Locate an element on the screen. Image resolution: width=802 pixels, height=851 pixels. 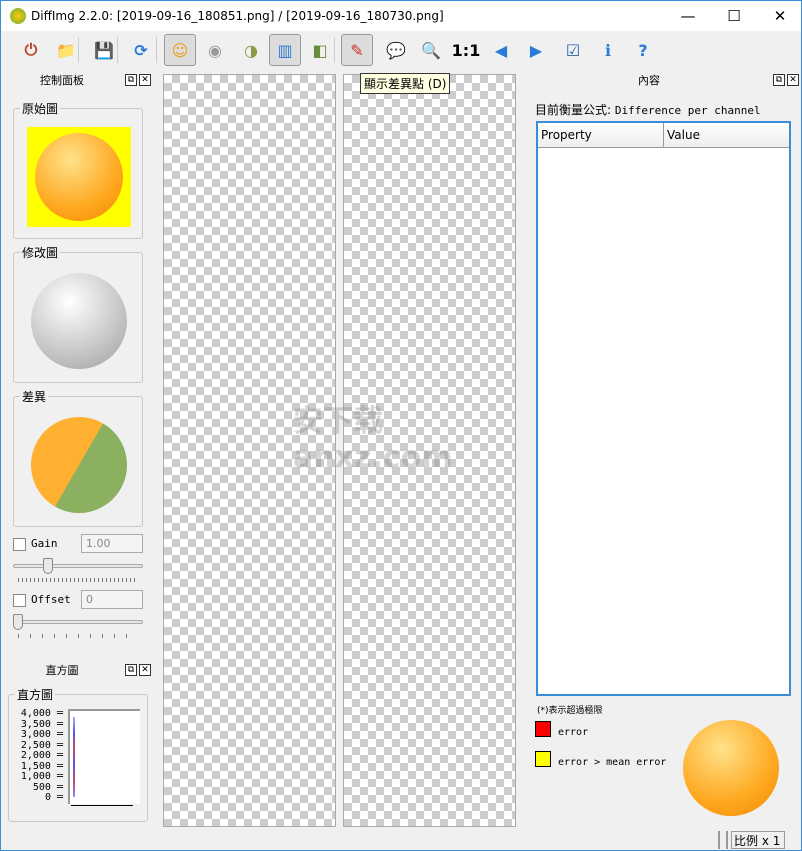
metric-label: 目前衡量公式: Difference per channel is located at coordinates (648, 109).